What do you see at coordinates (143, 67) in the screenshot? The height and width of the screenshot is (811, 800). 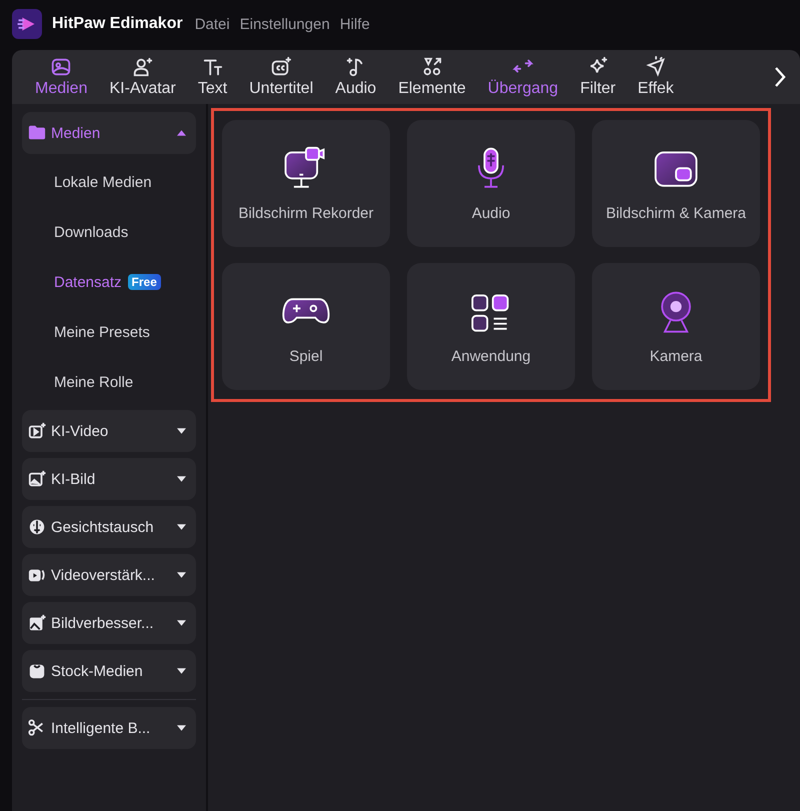 I see `person-plus-icon` at bounding box center [143, 67].